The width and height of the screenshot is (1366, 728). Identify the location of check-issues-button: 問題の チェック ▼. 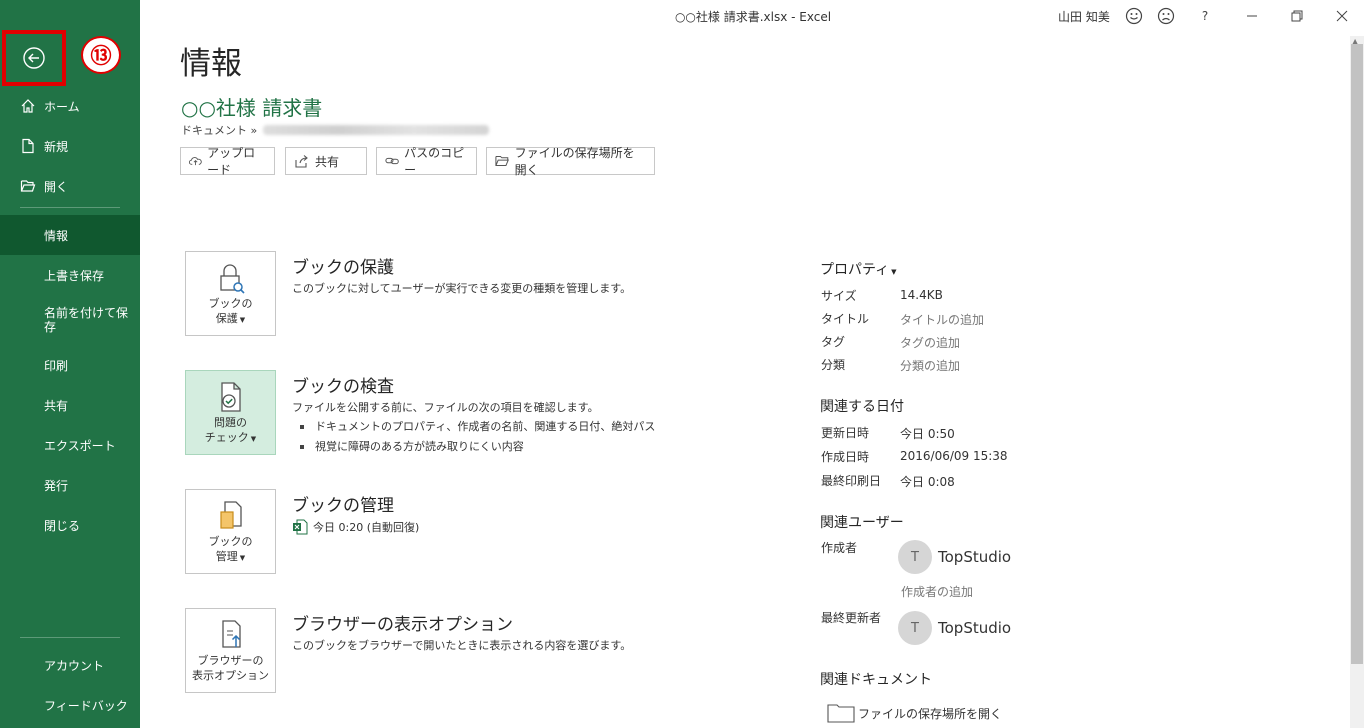
(230, 412).